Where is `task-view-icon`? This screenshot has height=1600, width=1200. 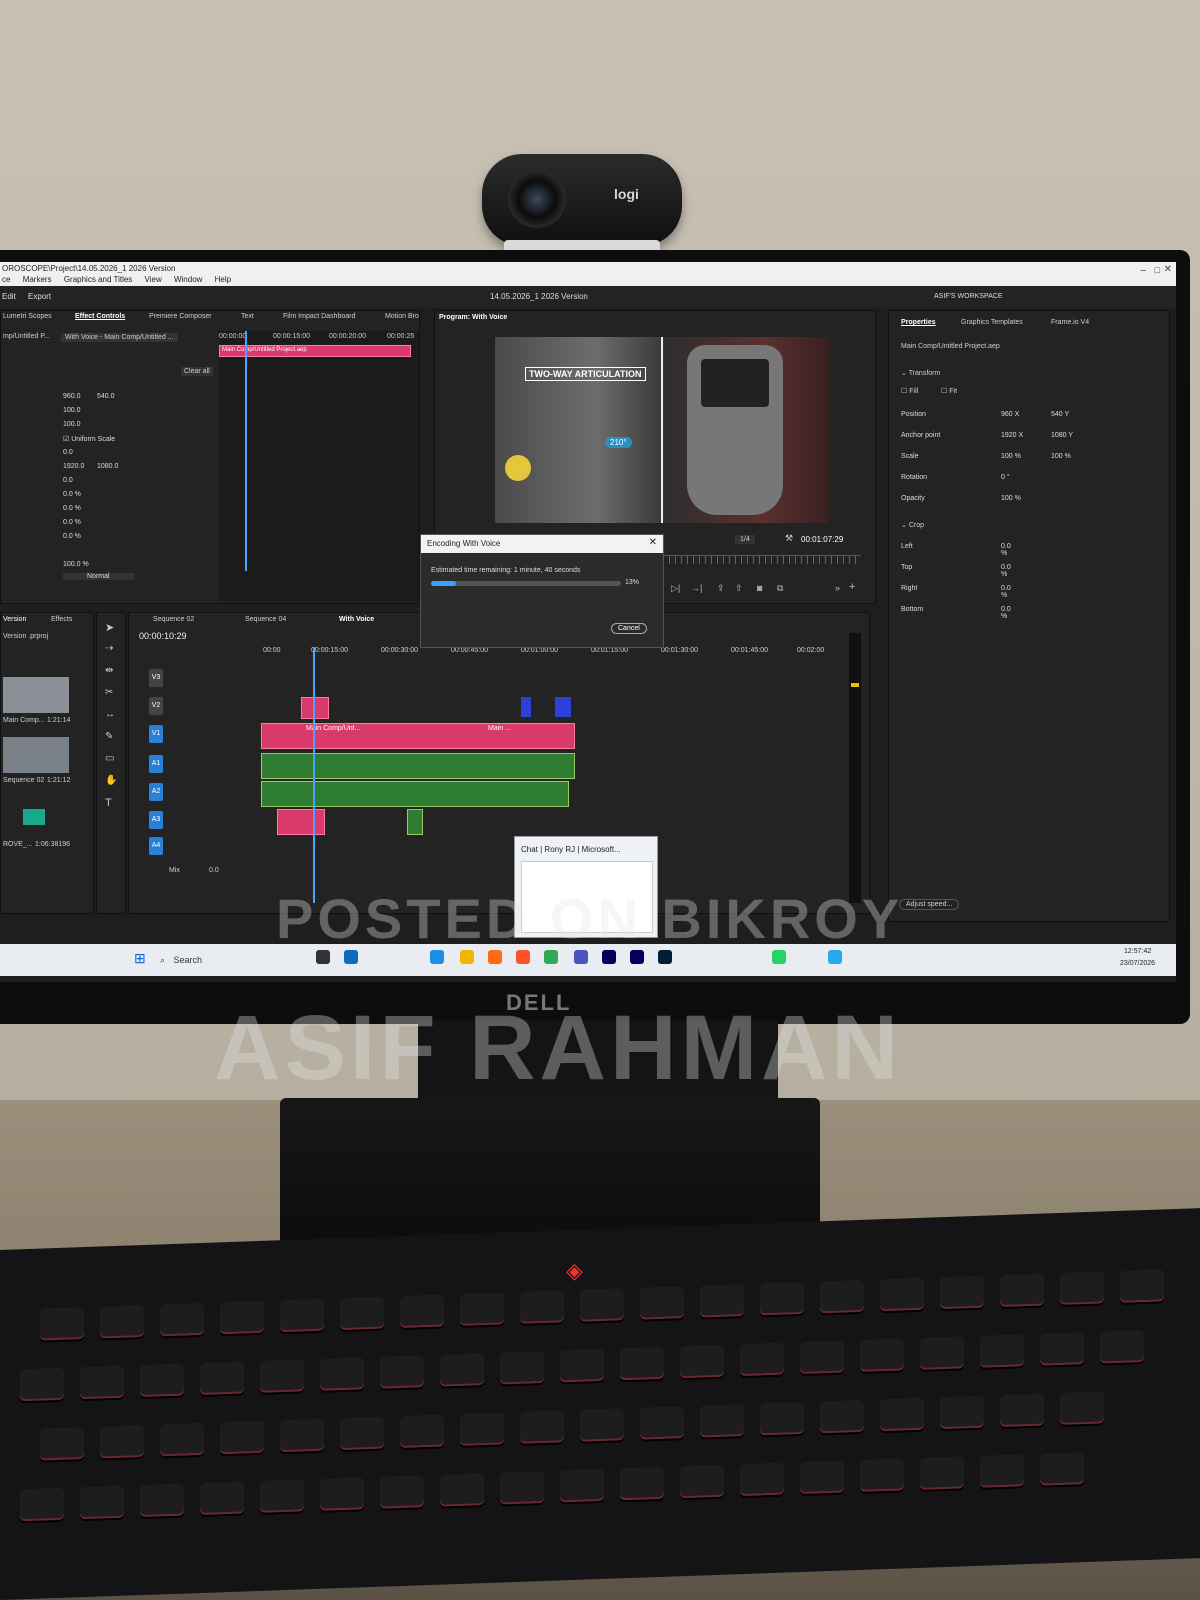
task-view-icon is located at coordinates (323, 957).